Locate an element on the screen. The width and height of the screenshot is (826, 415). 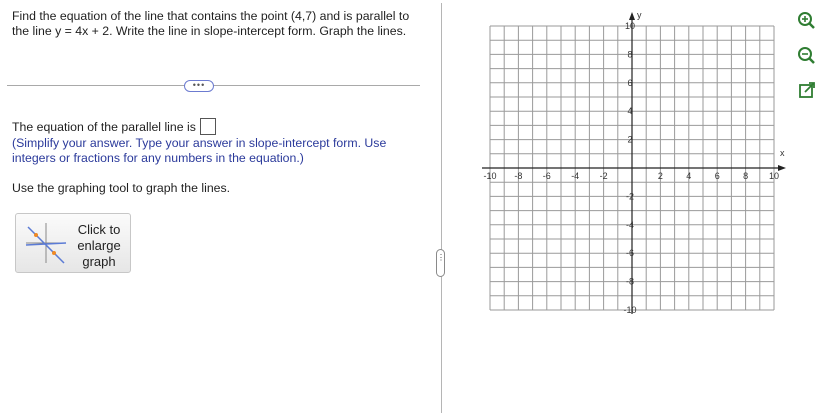
y-tick-label: 10 is located at coordinates (630, 26).